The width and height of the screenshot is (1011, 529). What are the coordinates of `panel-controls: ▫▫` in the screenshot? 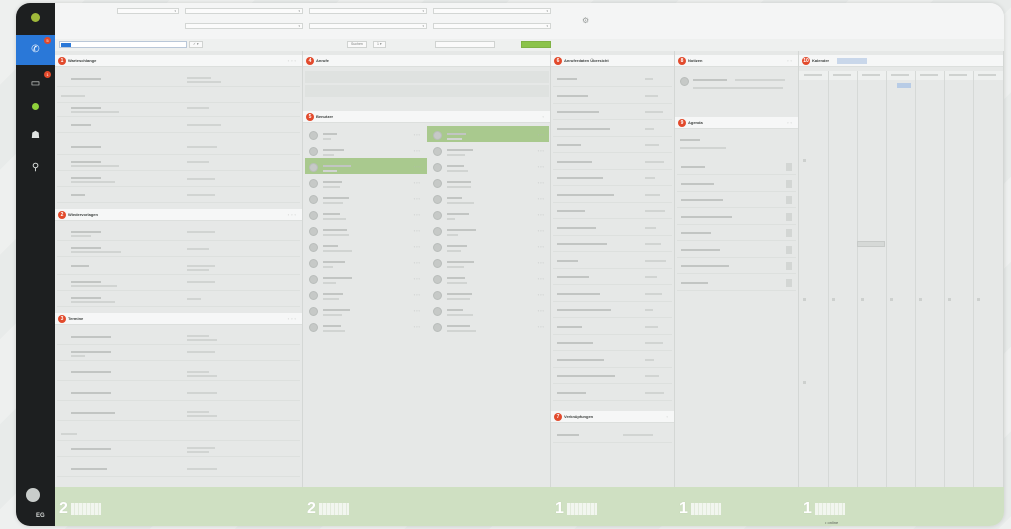 It's located at (790, 122).